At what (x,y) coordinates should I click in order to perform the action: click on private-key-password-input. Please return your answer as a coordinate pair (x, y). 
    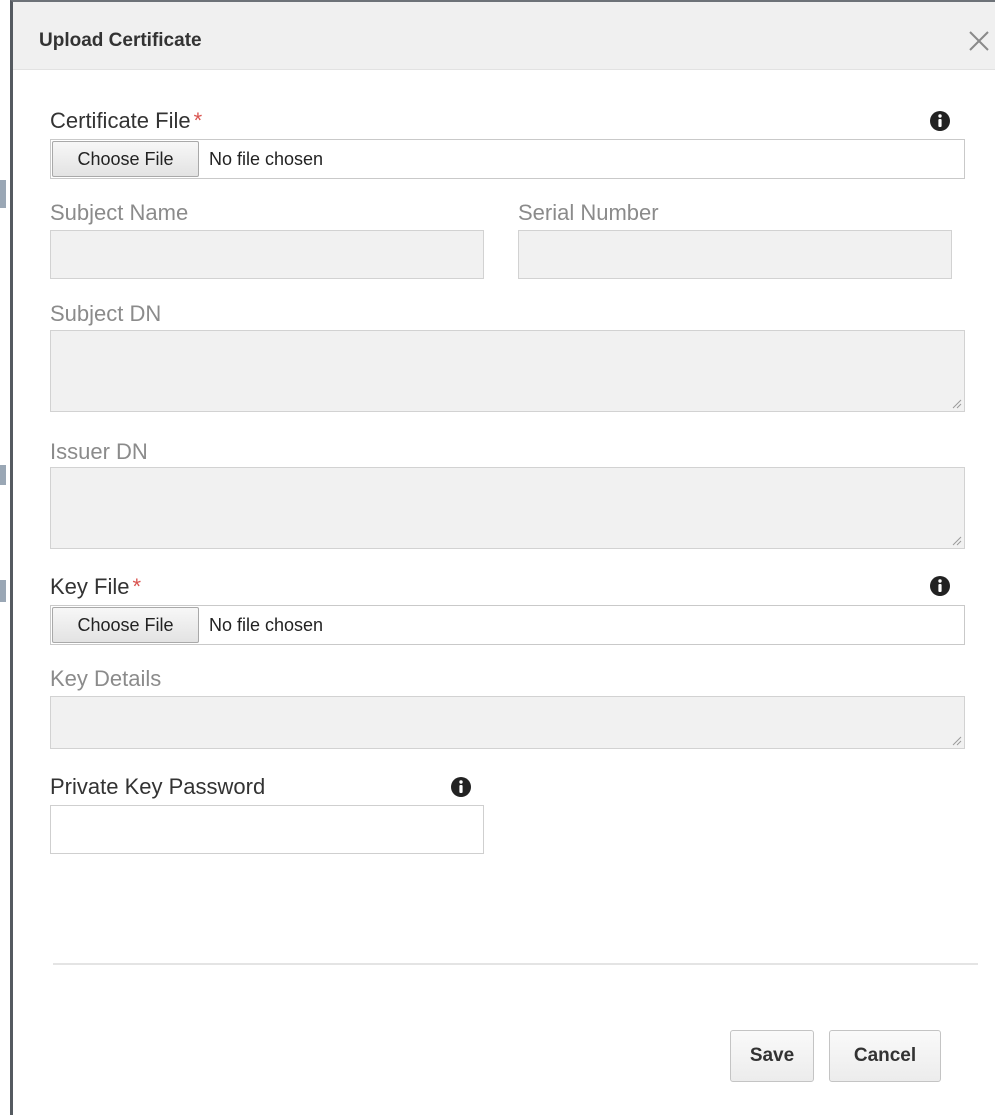
    Looking at the image, I should click on (267, 829).